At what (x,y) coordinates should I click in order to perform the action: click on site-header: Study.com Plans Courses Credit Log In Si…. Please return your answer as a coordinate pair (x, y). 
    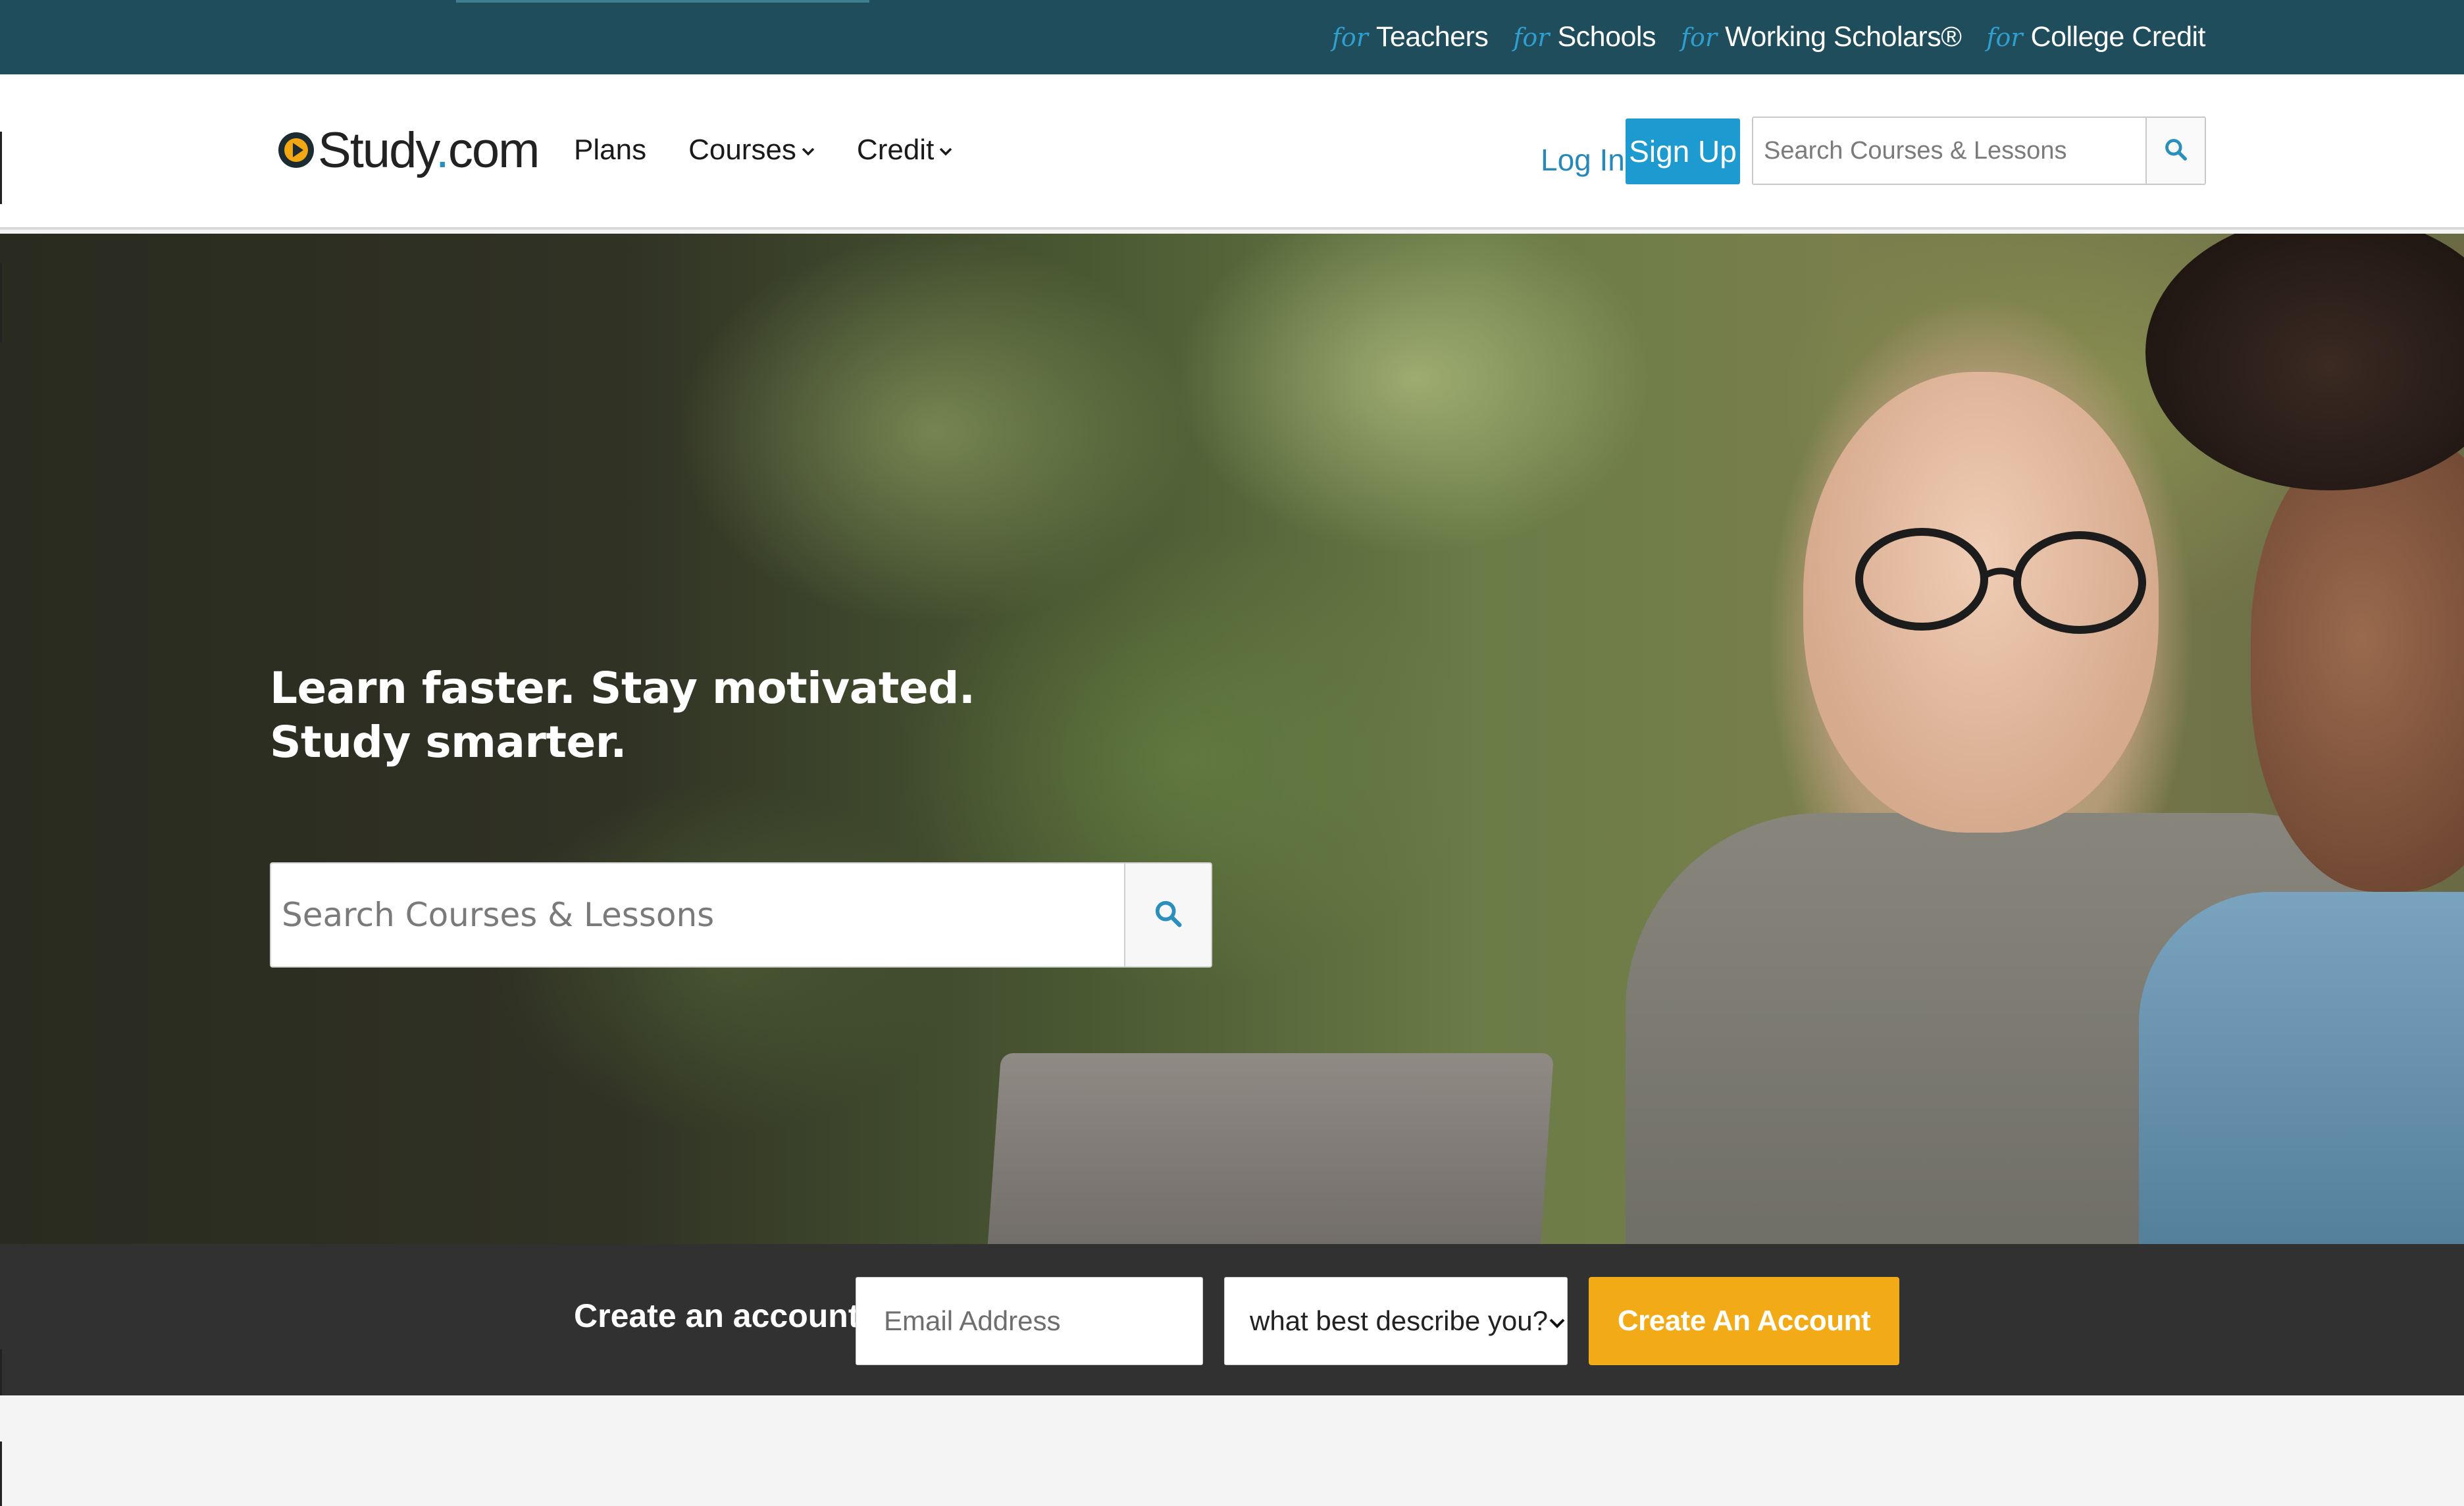
    Looking at the image, I should click on (1232, 152).